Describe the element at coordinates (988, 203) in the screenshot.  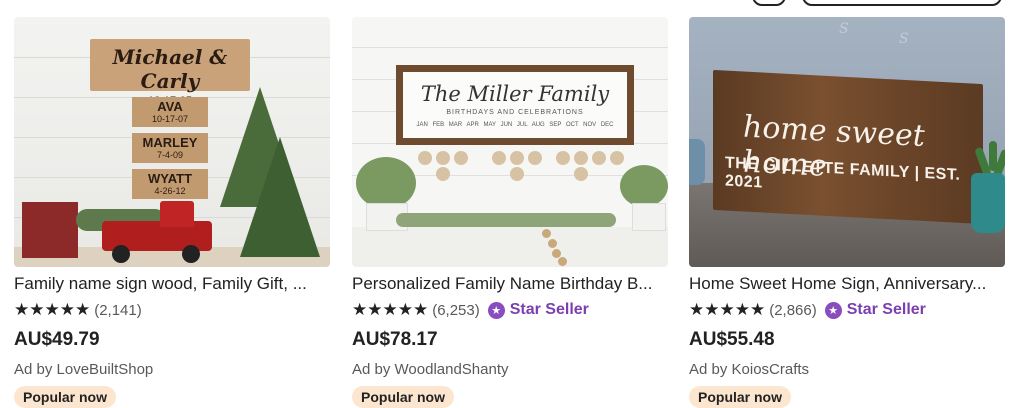
I see `vase-decor` at that location.